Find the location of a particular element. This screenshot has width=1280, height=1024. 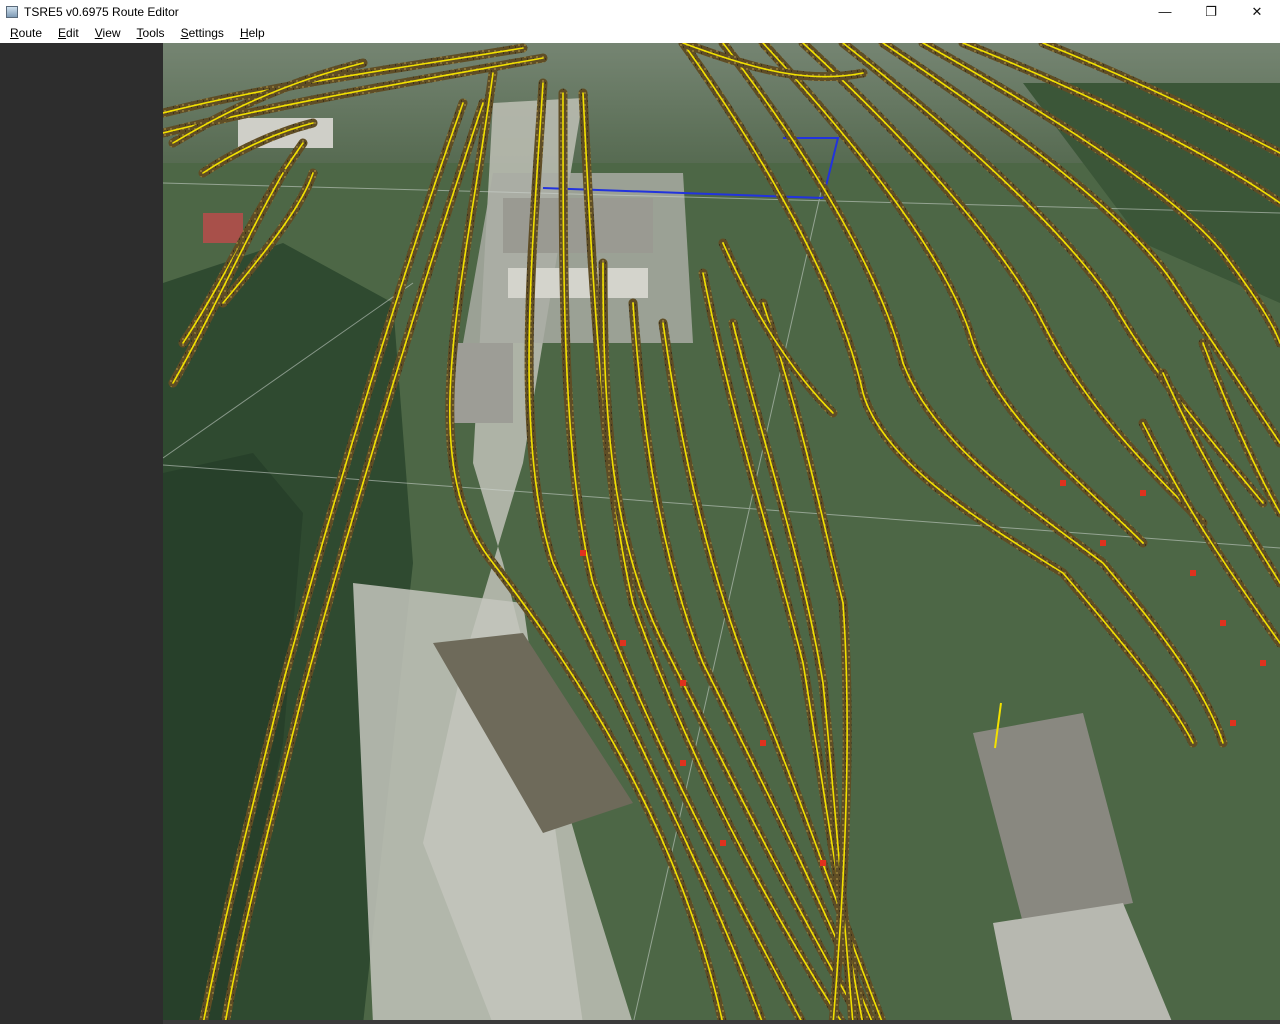

title-bar: TSRE5 v0.6975 Route Editor — ❐ ✕ is located at coordinates (640, 11).